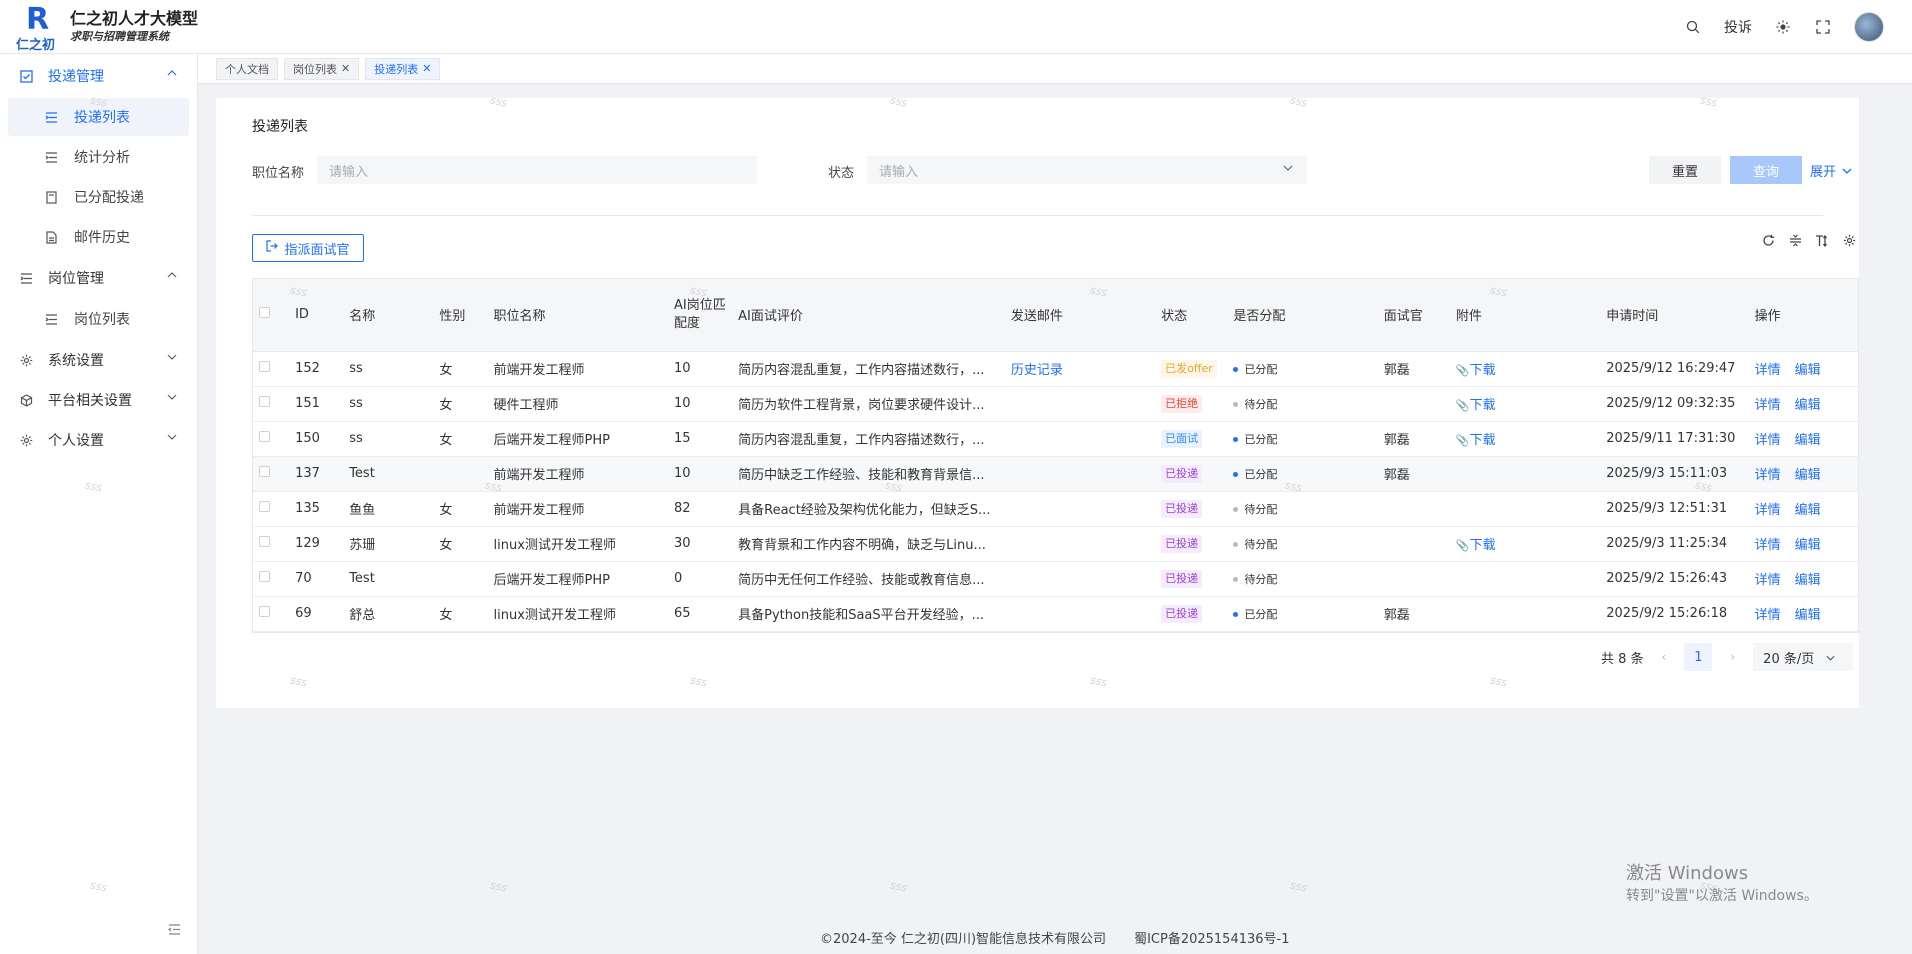 This screenshot has height=954, width=1912. I want to click on paperclip-icon: 📎, so click(1462, 545).